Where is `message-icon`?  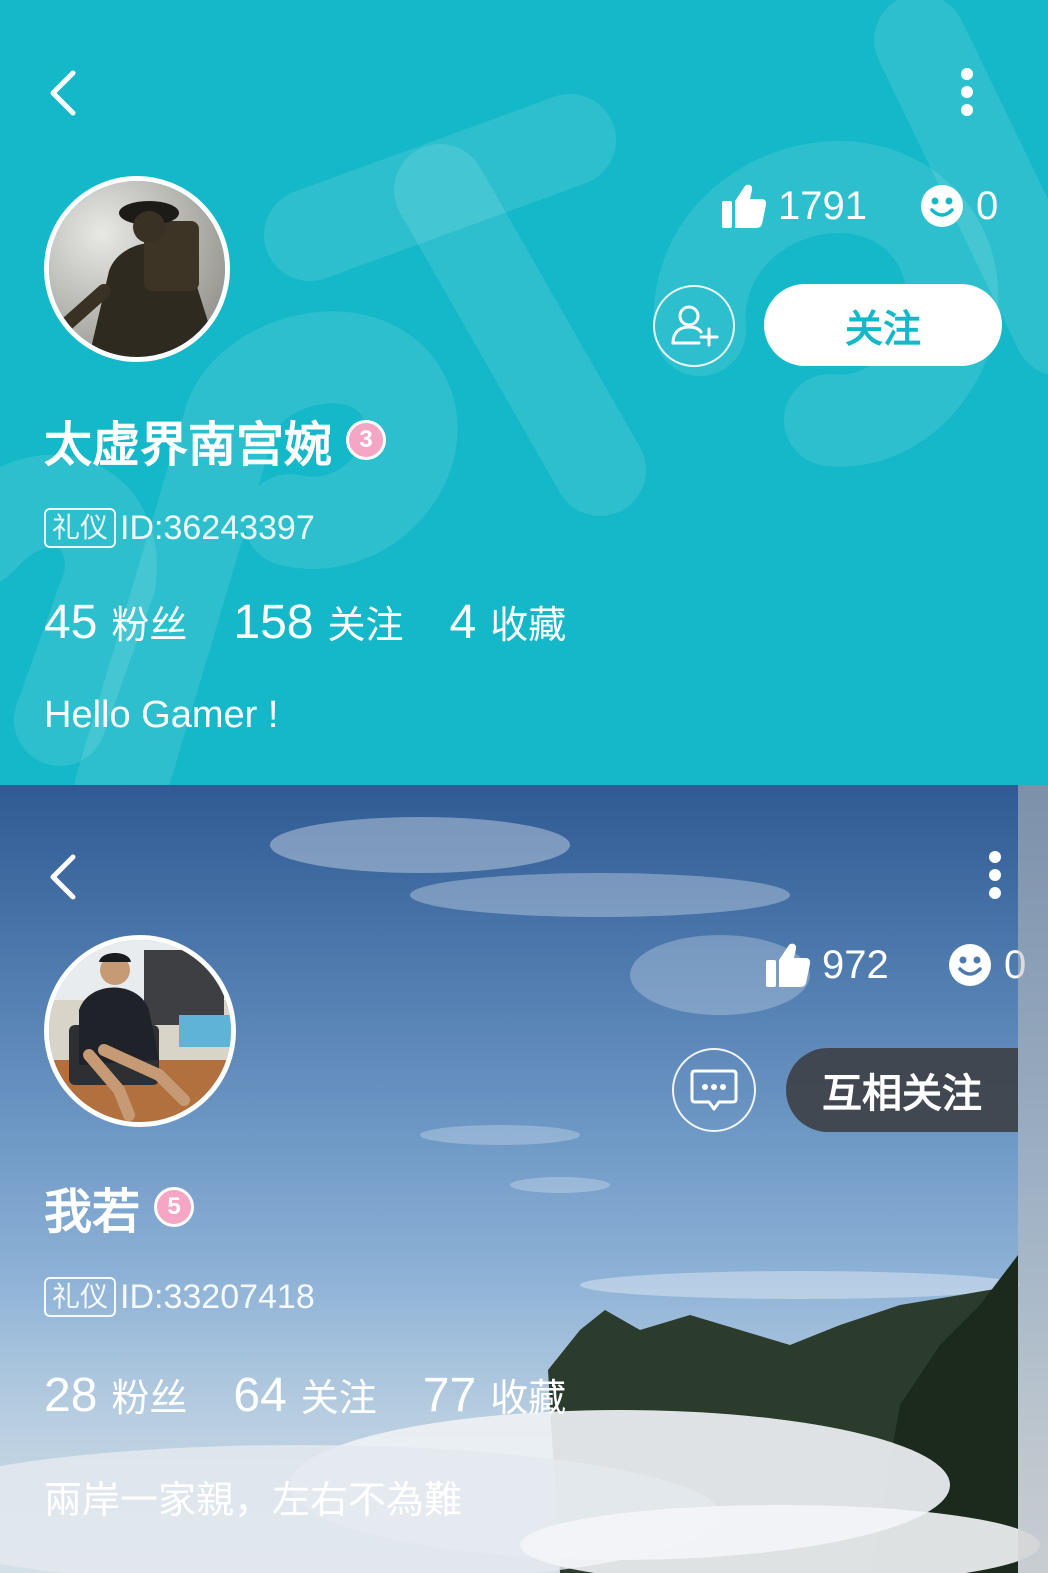 message-icon is located at coordinates (714, 1090).